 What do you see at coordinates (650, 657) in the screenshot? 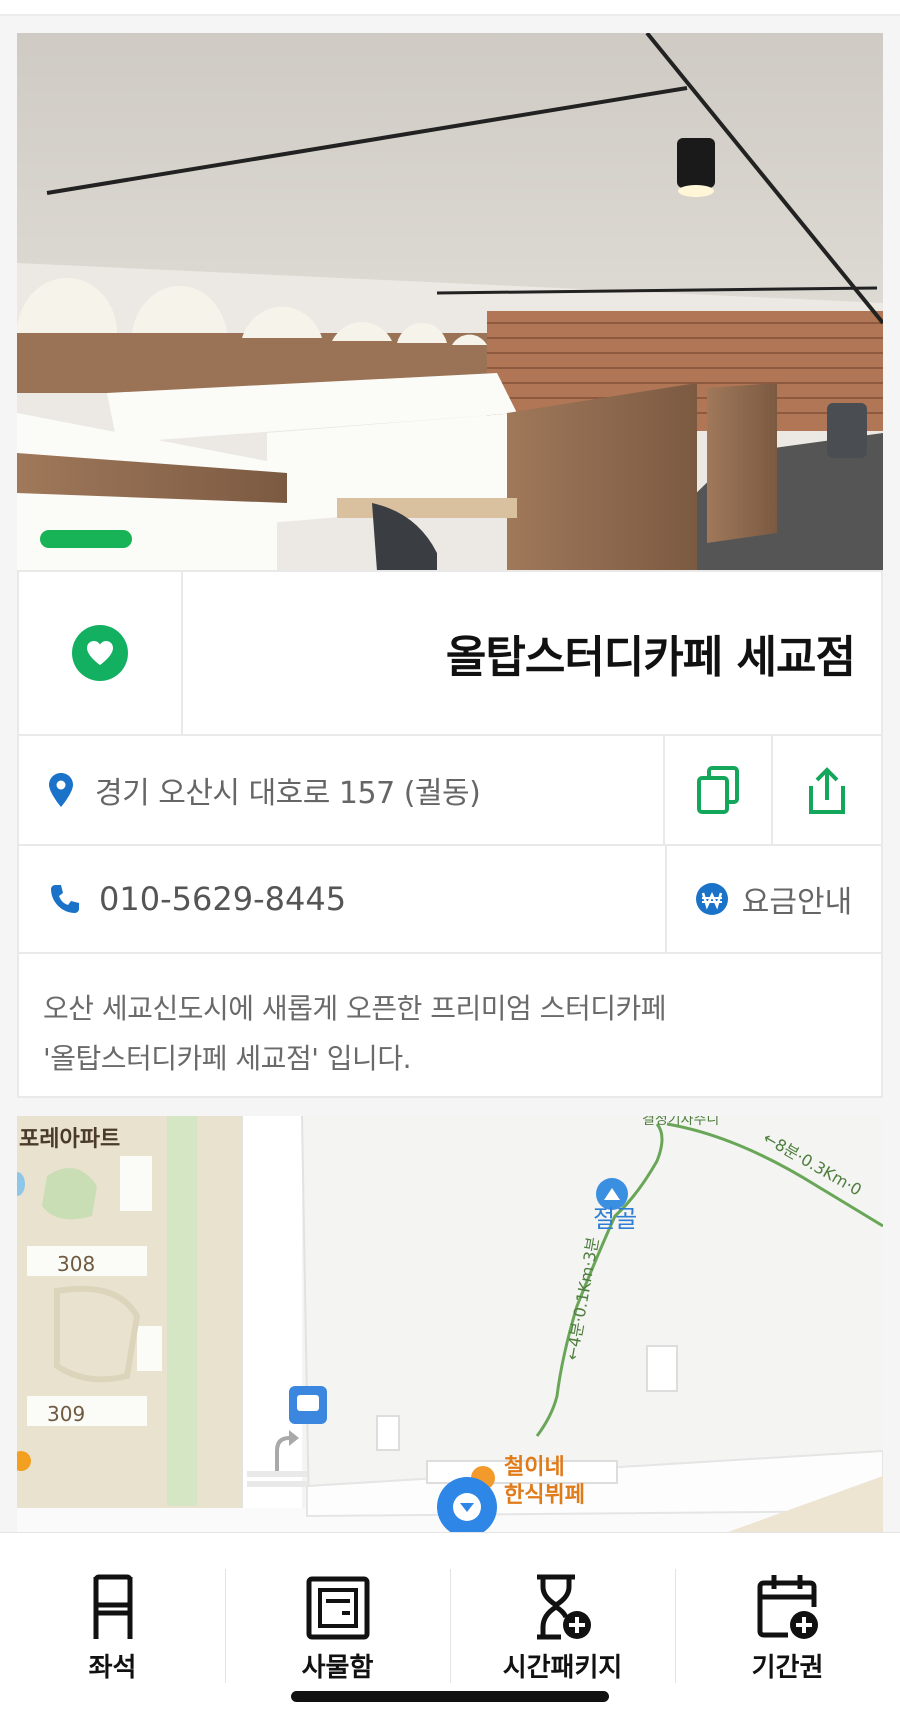
I see `store-name: 올탑스터디카페 세교점` at bounding box center [650, 657].